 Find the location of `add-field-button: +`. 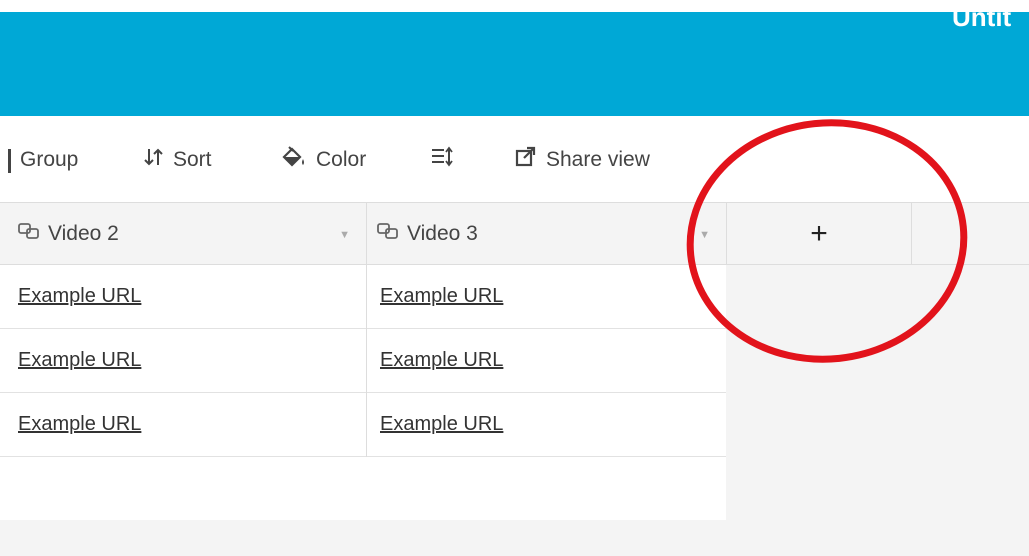

add-field-button: + is located at coordinates (819, 234).